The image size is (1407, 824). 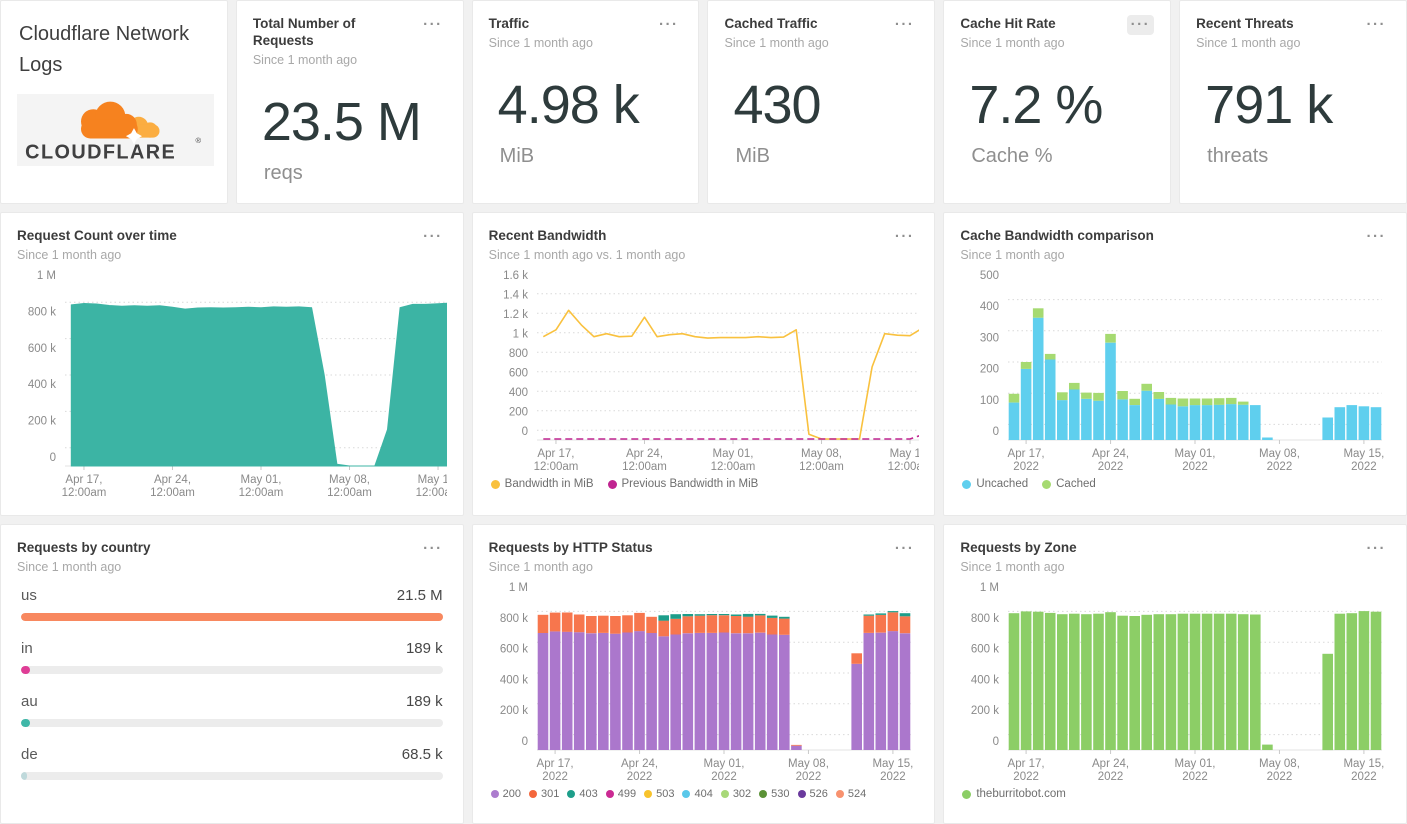 What do you see at coordinates (544, 794) in the screenshot?
I see `legend-item-301: 301` at bounding box center [544, 794].